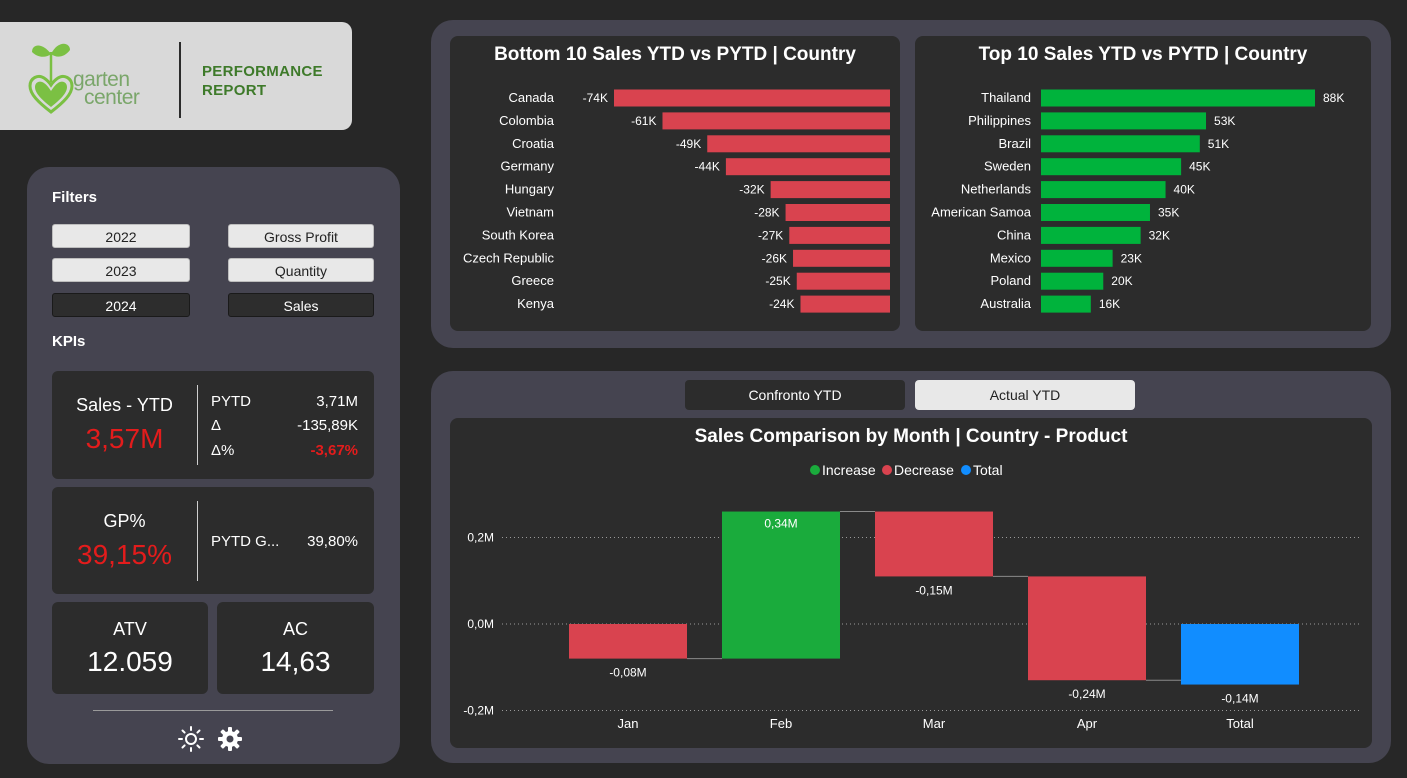 The height and width of the screenshot is (778, 1407). Describe the element at coordinates (933, 590) in the screenshot. I see `waterfall-data-label: -0,15M` at that location.